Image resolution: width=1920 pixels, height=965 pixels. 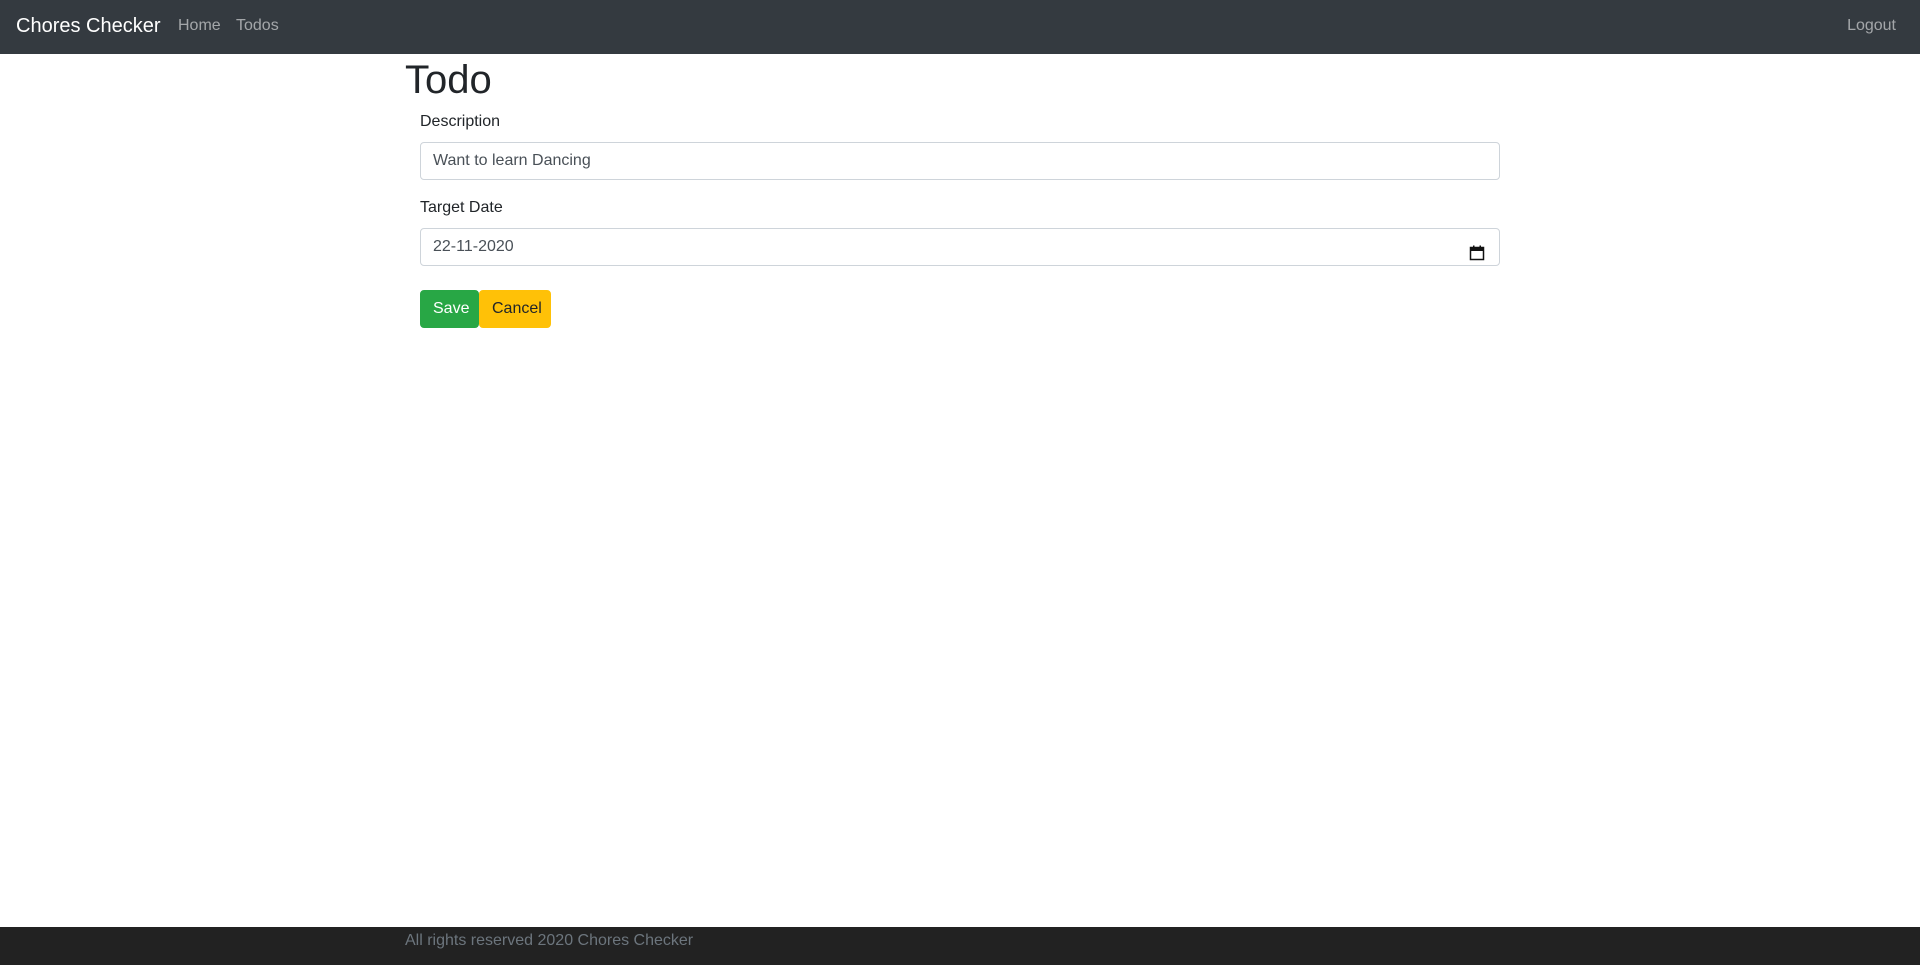 I want to click on cancel-button: Cancel, so click(x=515, y=309).